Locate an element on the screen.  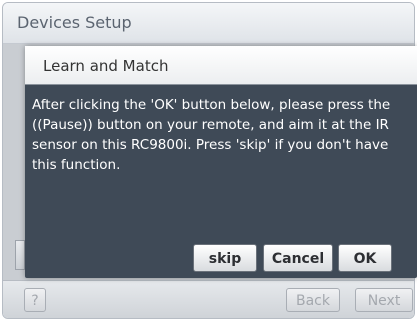
window-title: Devices Setup is located at coordinates (74, 22).